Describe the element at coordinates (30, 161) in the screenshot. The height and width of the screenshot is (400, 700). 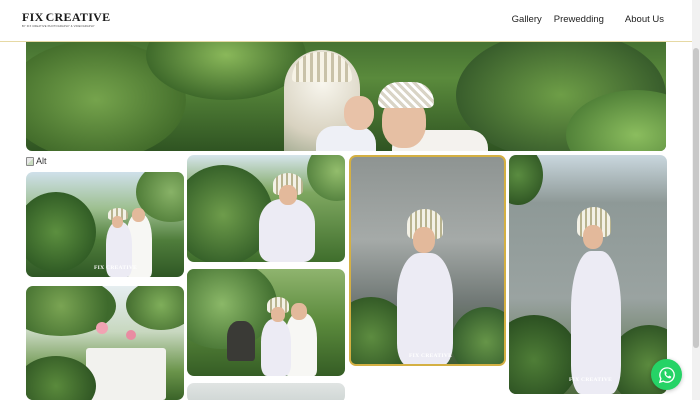
I see `broken-image-icon` at that location.